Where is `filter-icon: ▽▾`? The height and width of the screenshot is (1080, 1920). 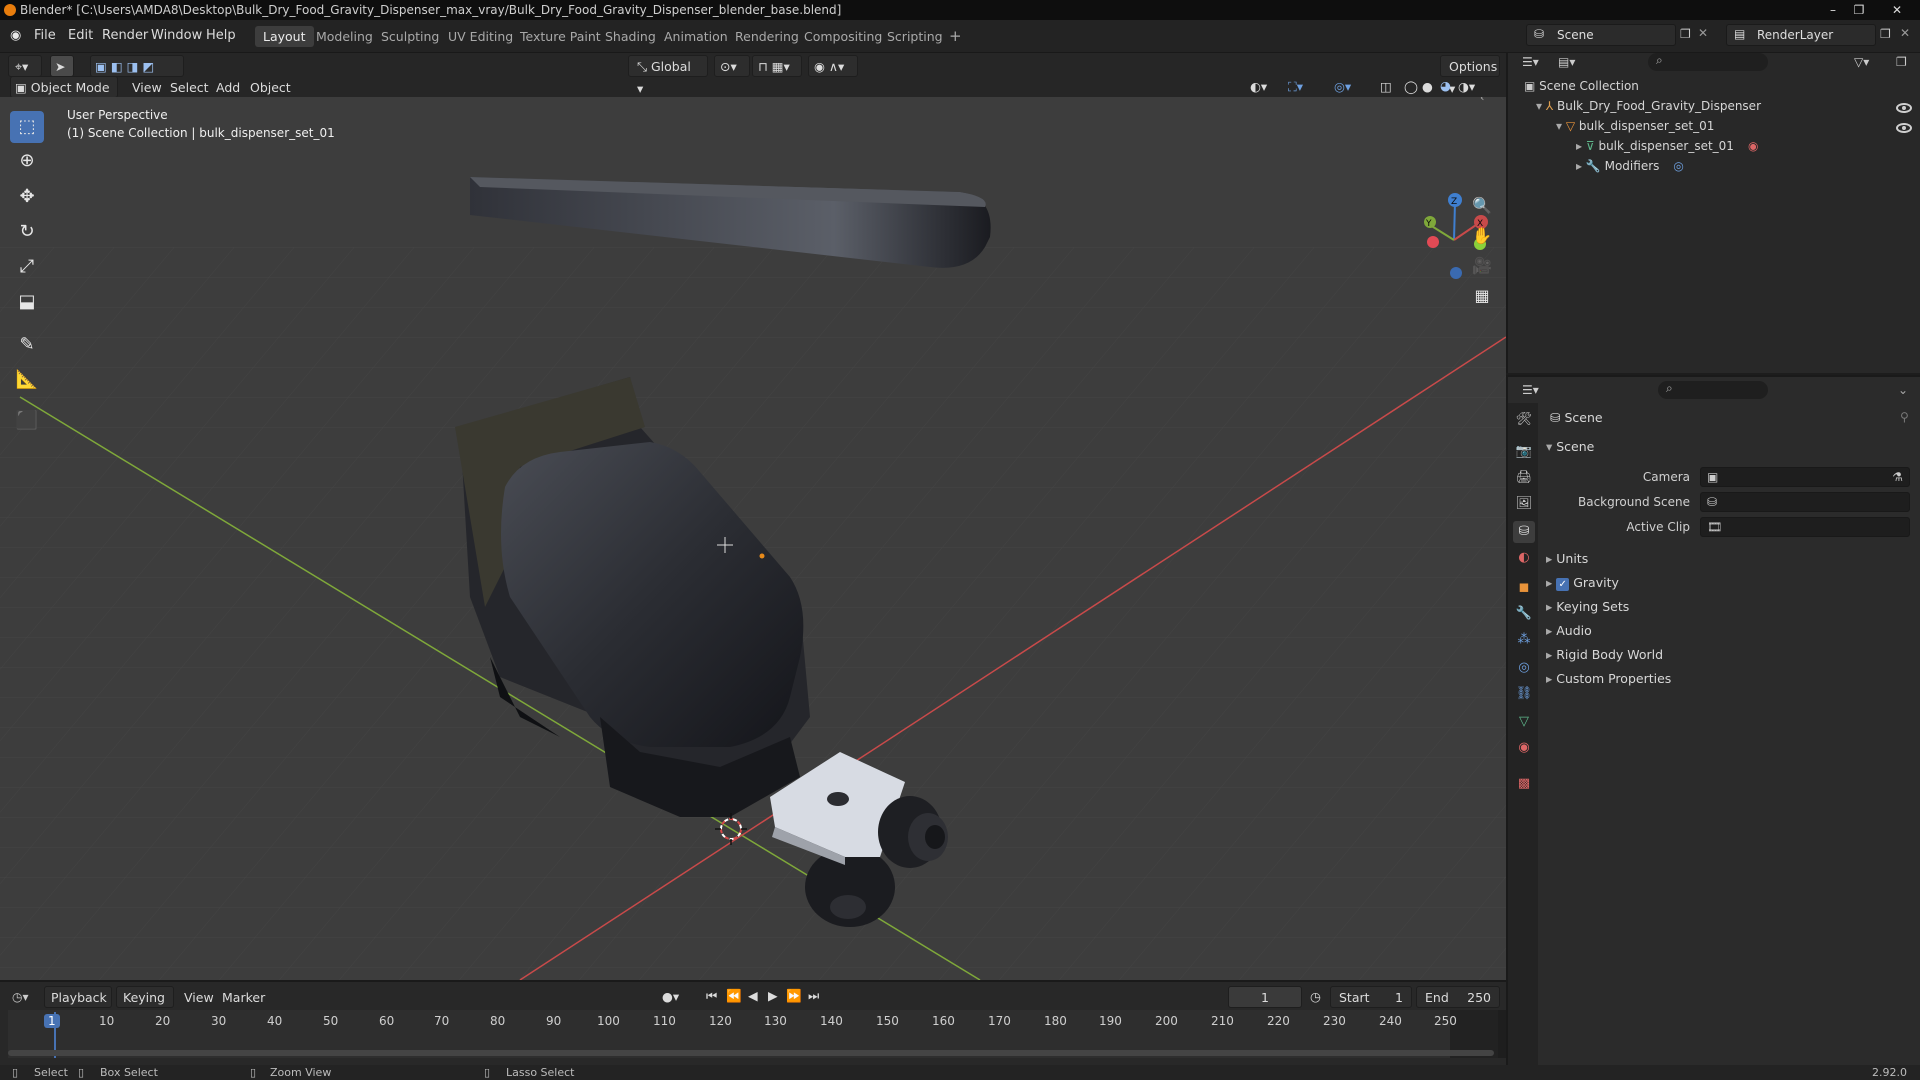
filter-icon: ▽▾ is located at coordinates (1861, 62).